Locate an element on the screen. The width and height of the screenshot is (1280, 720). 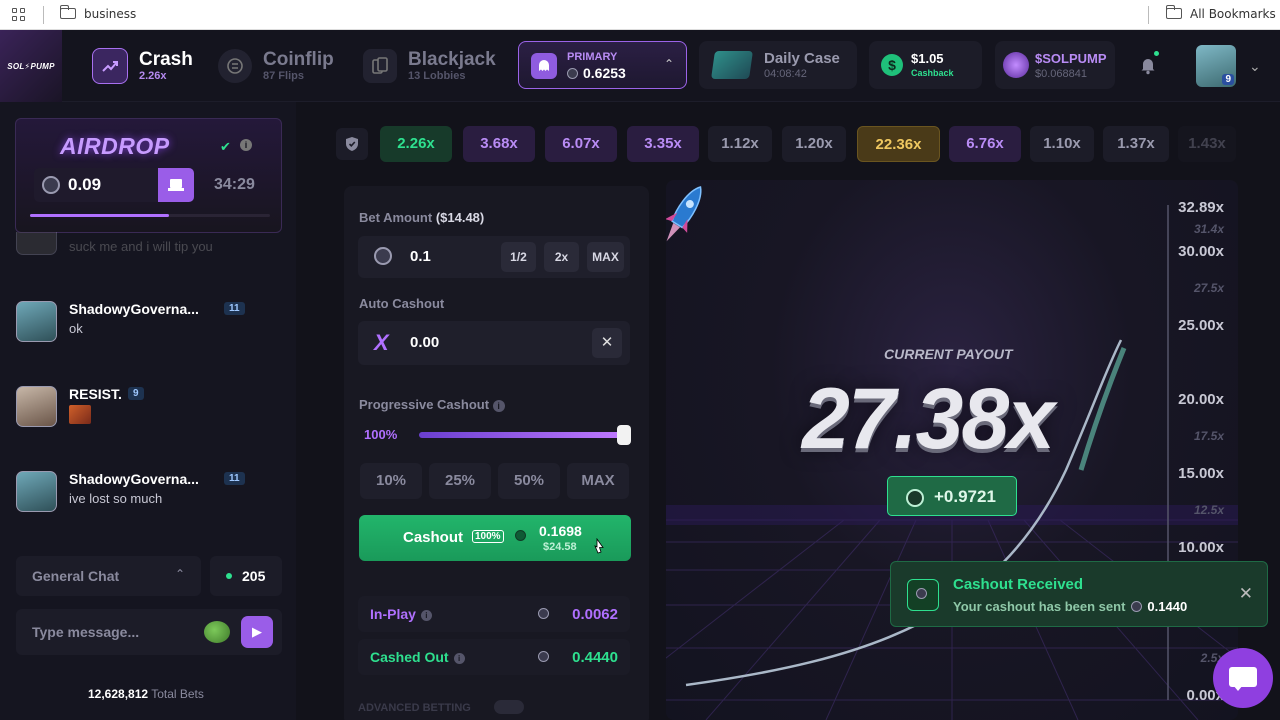
mouse-pointer-icon is located at coordinates (599, 546).